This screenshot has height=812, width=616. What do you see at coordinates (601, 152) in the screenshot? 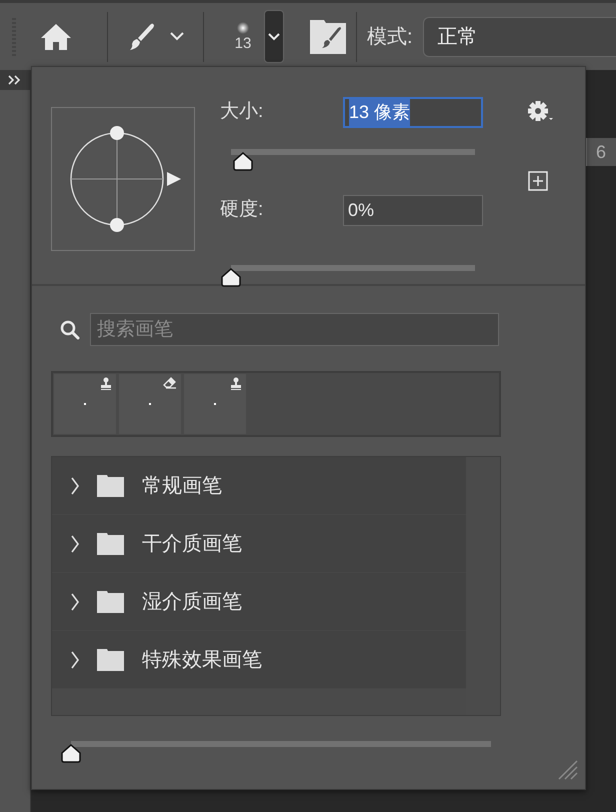
I see `ruler-label: 6` at bounding box center [601, 152].